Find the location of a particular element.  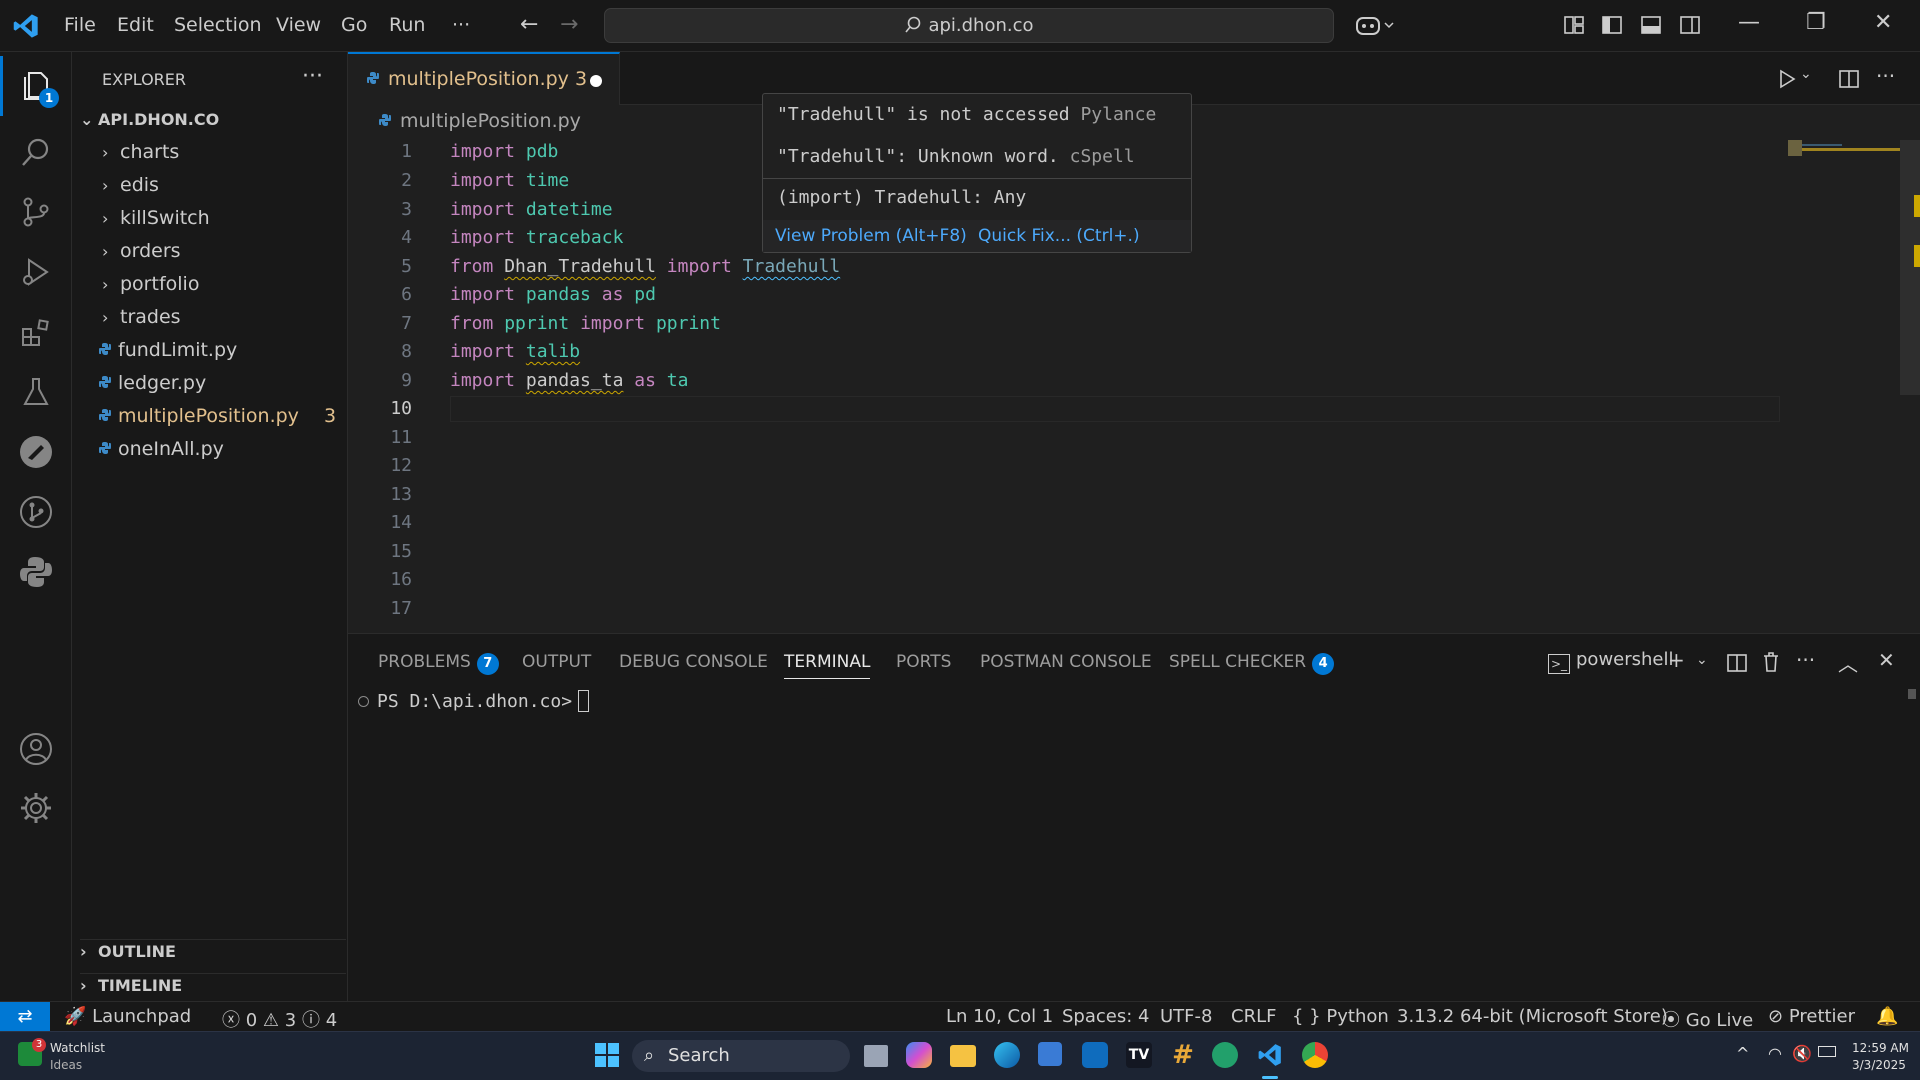

close-window-icon: ✕ is located at coordinates (1883, 22).